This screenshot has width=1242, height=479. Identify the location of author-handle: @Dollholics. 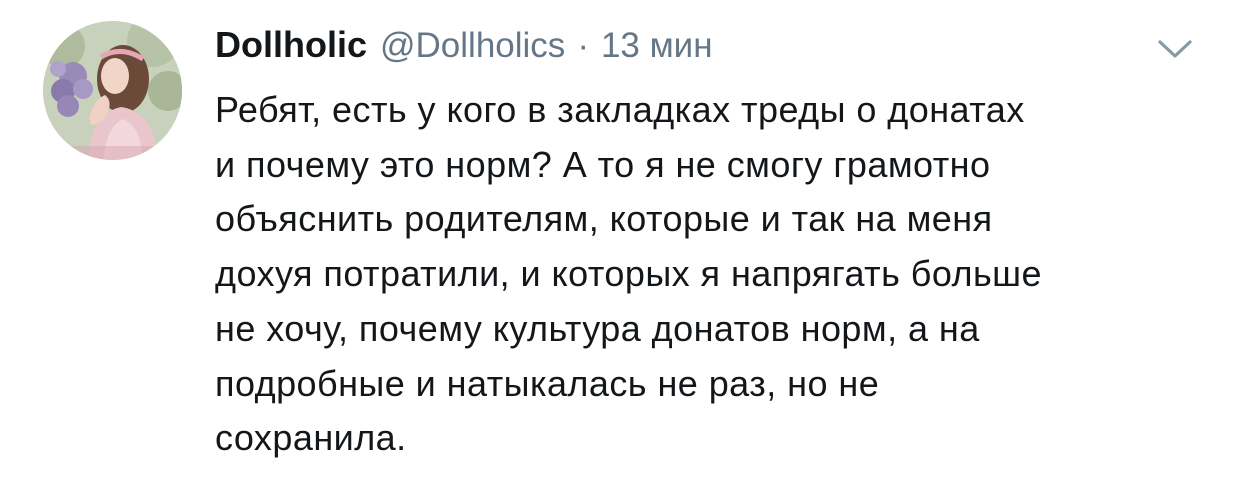
(472, 46).